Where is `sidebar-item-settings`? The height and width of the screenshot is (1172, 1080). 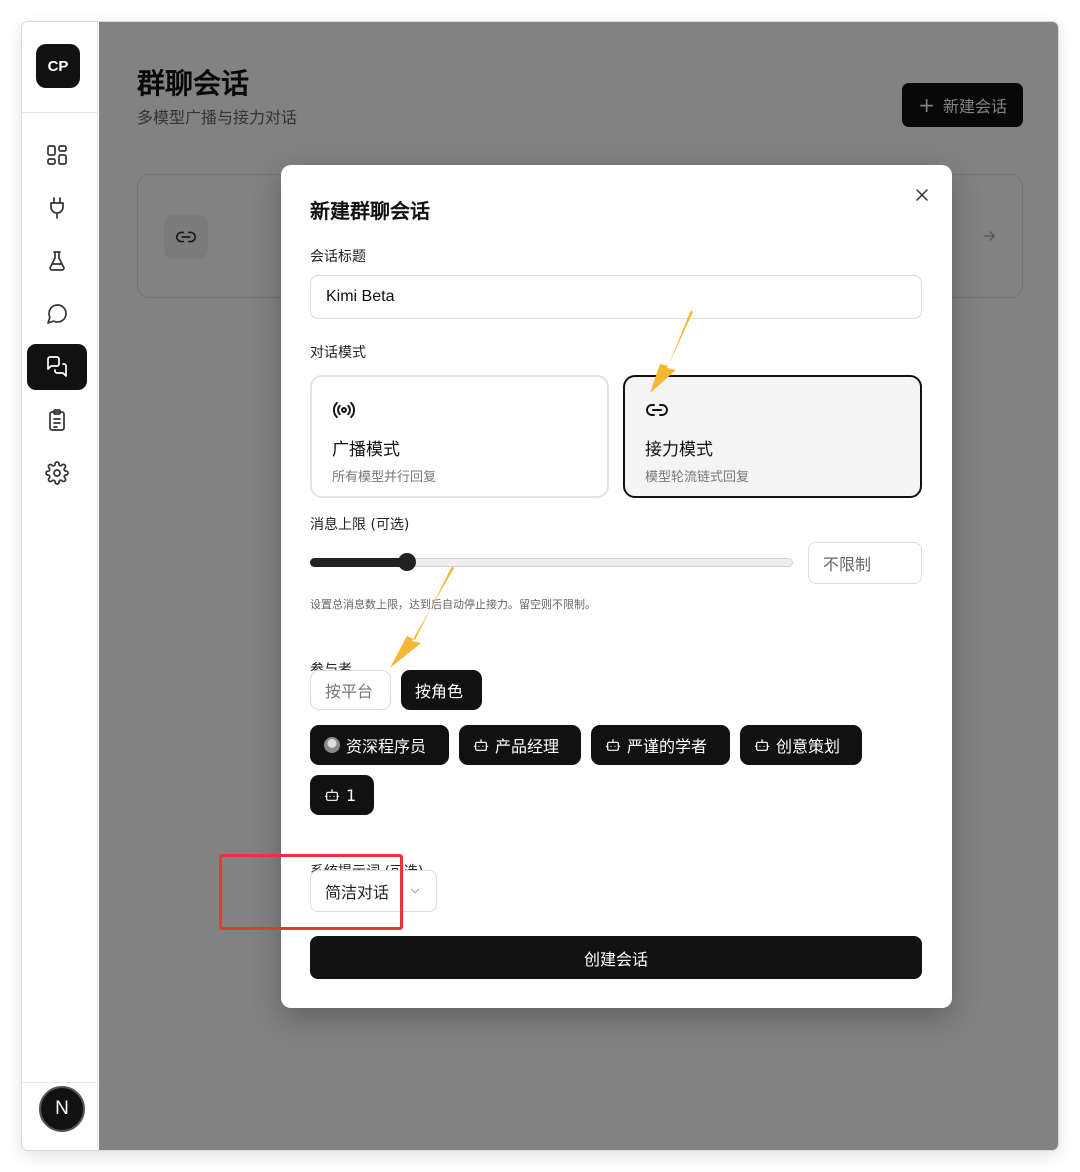
sidebar-item-settings is located at coordinates (57, 473).